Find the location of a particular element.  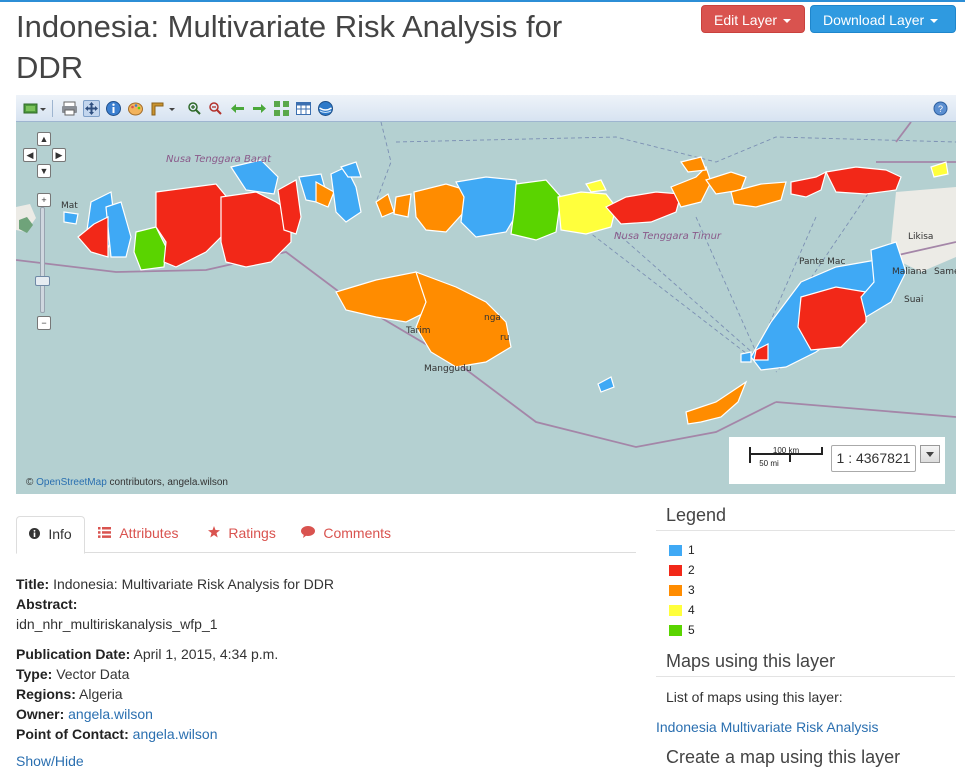

tab-ratings: Ratings is located at coordinates (242, 534).